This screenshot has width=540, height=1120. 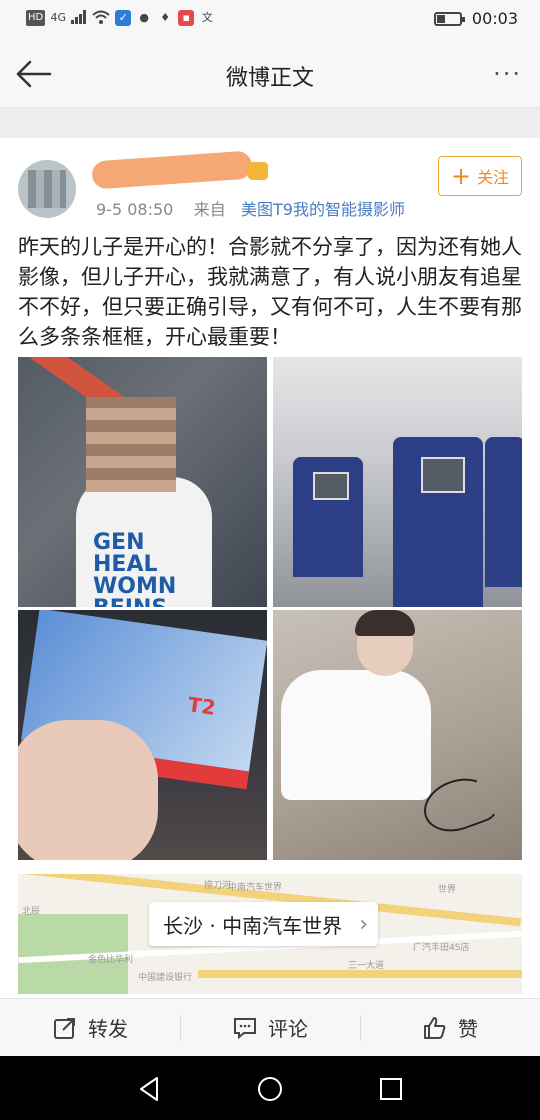 I want to click on status-bar: HD 4G ✓ ● ♦ ▪ 文 00:03, so click(x=270, y=20).